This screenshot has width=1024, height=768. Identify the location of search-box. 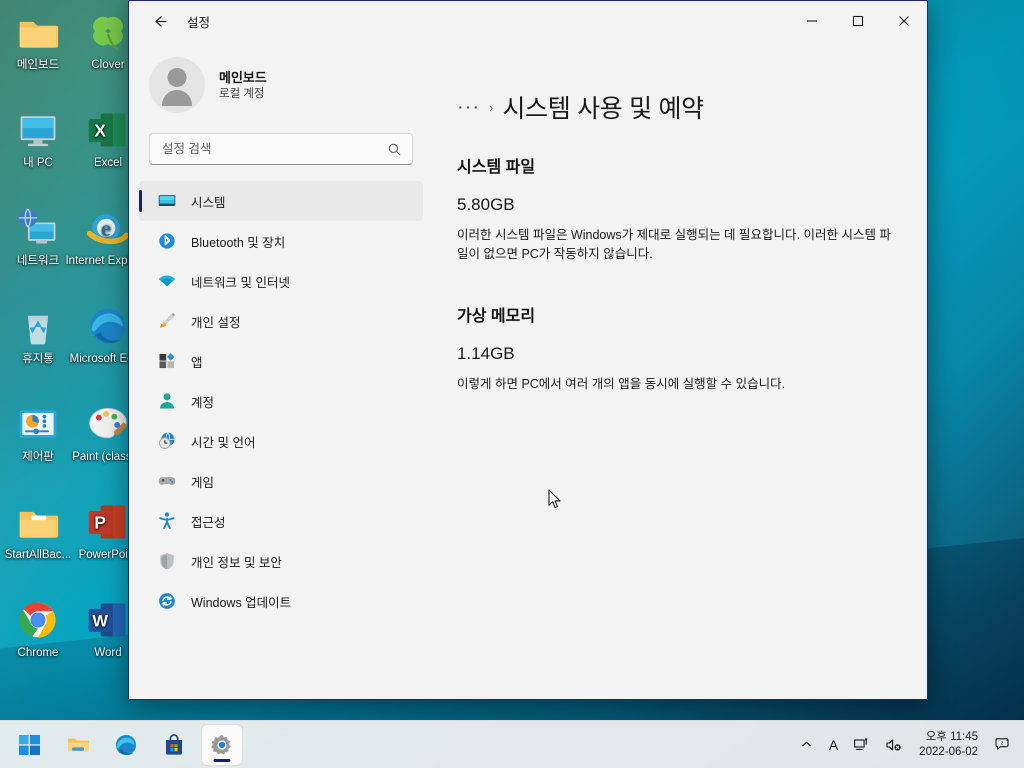
(281, 149).